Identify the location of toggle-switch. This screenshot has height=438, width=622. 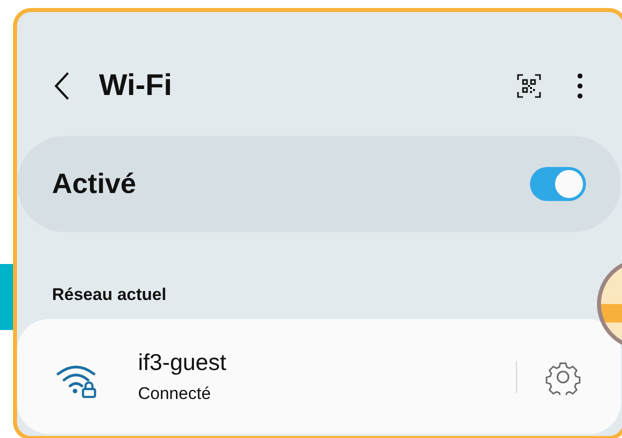
(558, 184).